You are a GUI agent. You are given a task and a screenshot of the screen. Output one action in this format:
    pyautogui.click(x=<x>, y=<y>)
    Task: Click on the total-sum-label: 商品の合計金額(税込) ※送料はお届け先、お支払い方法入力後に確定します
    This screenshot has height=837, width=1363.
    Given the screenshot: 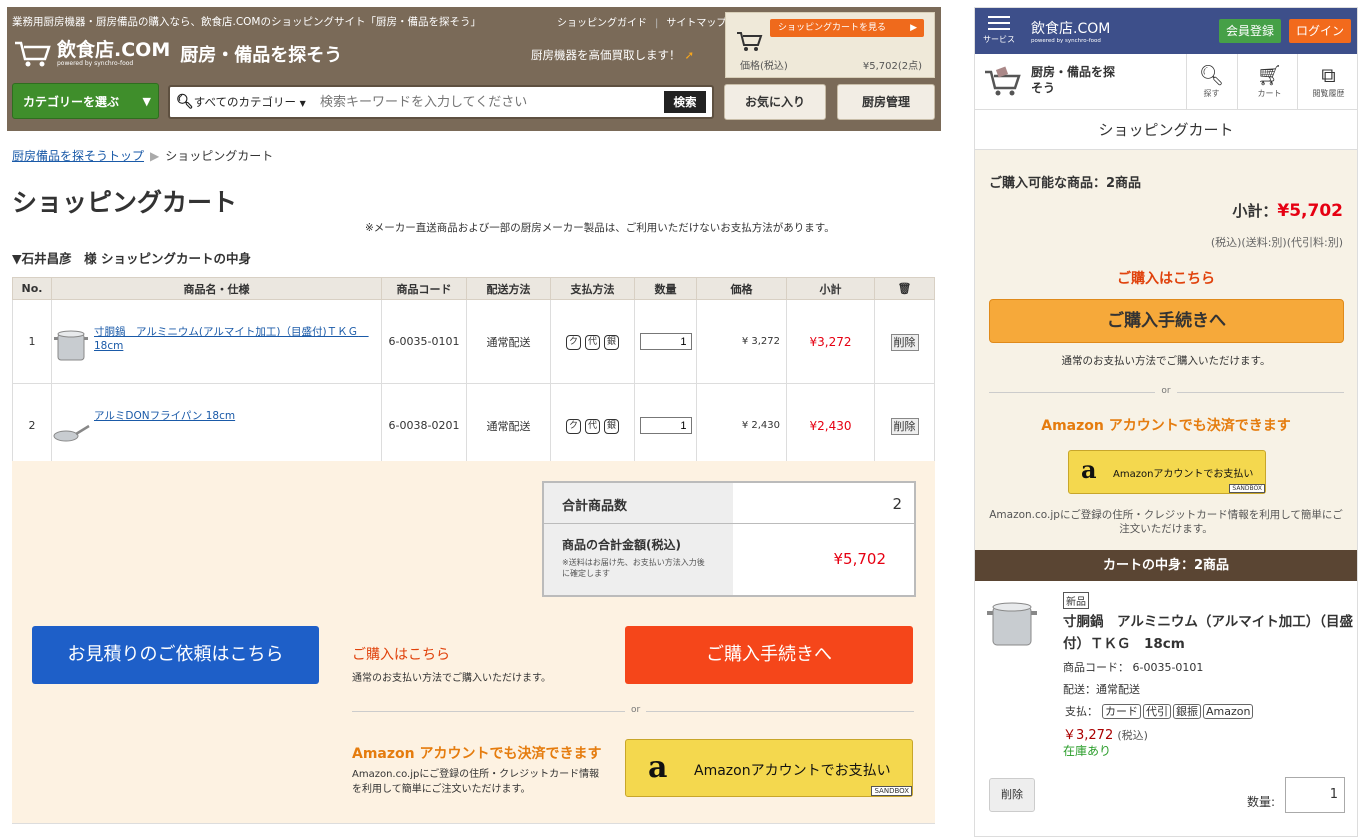 What is the action you would take?
    pyautogui.click(x=638, y=559)
    